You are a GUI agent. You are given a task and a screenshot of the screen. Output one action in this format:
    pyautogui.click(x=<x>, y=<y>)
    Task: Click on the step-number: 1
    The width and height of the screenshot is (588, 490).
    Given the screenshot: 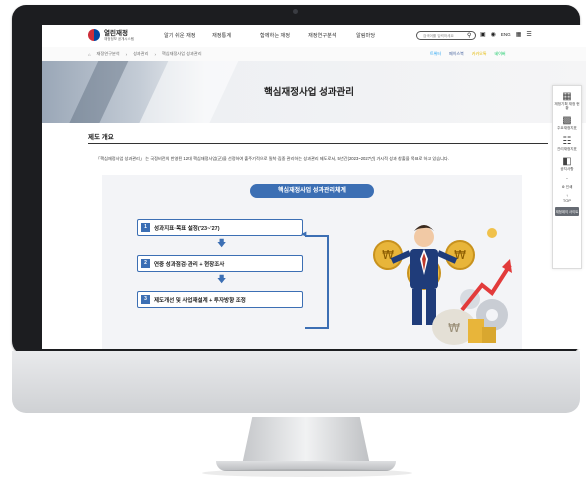 What is the action you would take?
    pyautogui.click(x=145, y=227)
    